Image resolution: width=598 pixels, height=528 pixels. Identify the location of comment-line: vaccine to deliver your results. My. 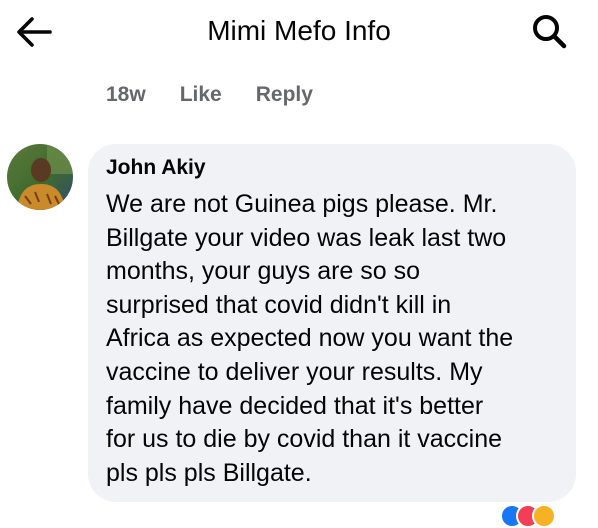
(294, 371).